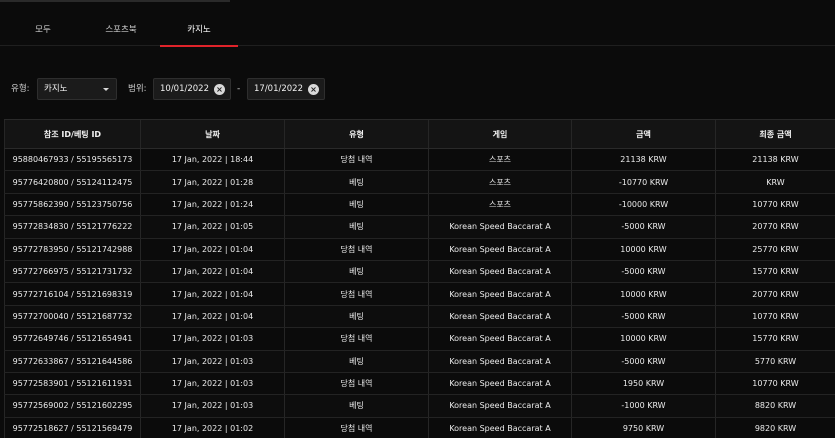 This screenshot has height=438, width=835. I want to click on cell-ref-id: 95772583901 / 55121611931, so click(72, 383).